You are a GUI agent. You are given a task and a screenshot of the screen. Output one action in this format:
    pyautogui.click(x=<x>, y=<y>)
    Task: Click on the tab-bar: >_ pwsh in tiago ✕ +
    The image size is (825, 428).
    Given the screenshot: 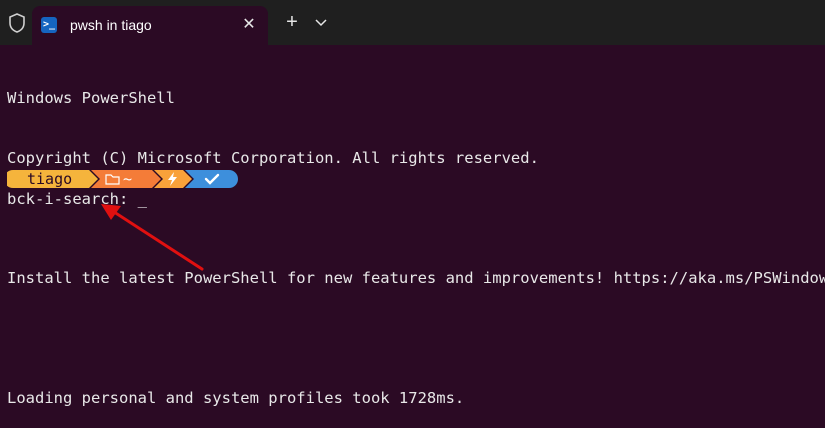 What is the action you would take?
    pyautogui.click(x=412, y=22)
    